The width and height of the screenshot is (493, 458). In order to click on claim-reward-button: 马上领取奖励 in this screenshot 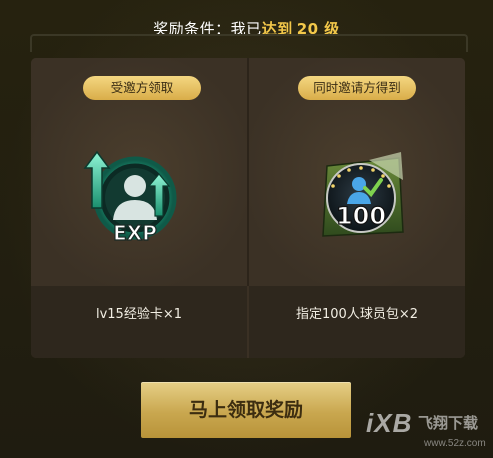, I will do `click(246, 410)`.